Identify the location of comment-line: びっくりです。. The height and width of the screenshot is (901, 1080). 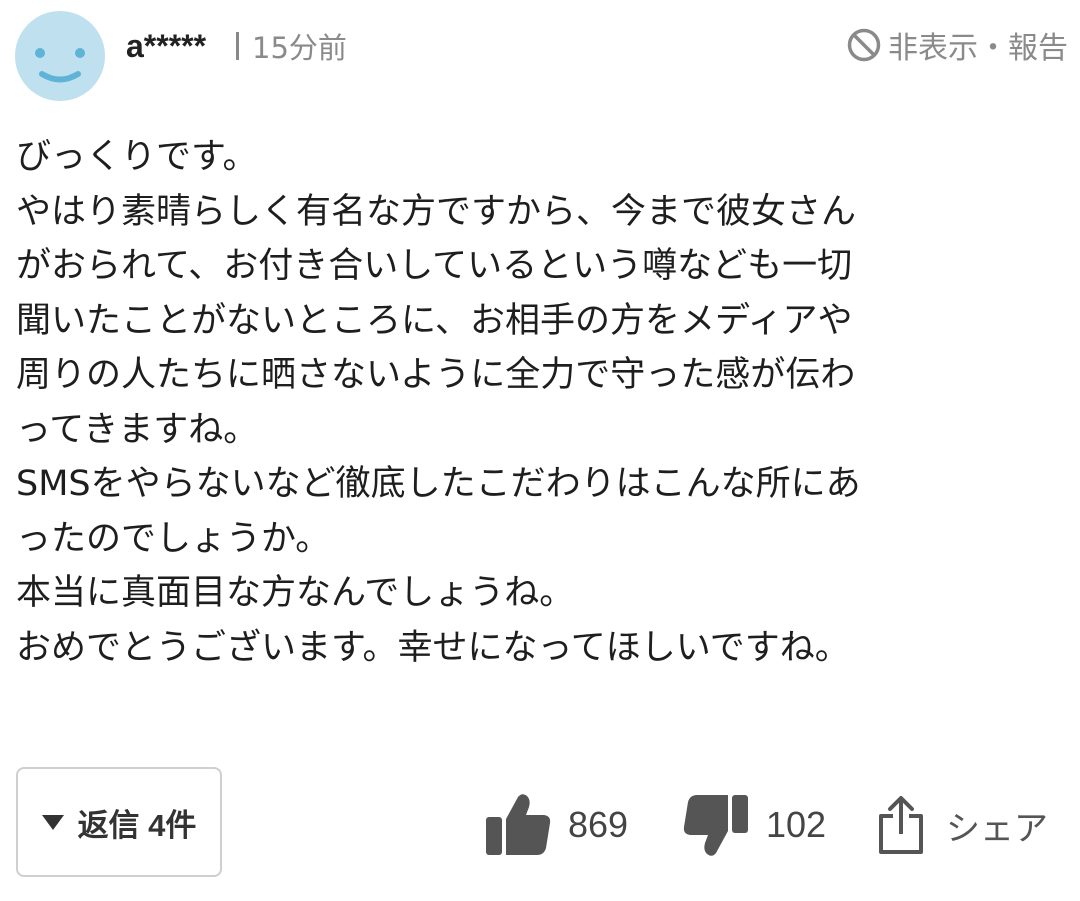
(137, 157).